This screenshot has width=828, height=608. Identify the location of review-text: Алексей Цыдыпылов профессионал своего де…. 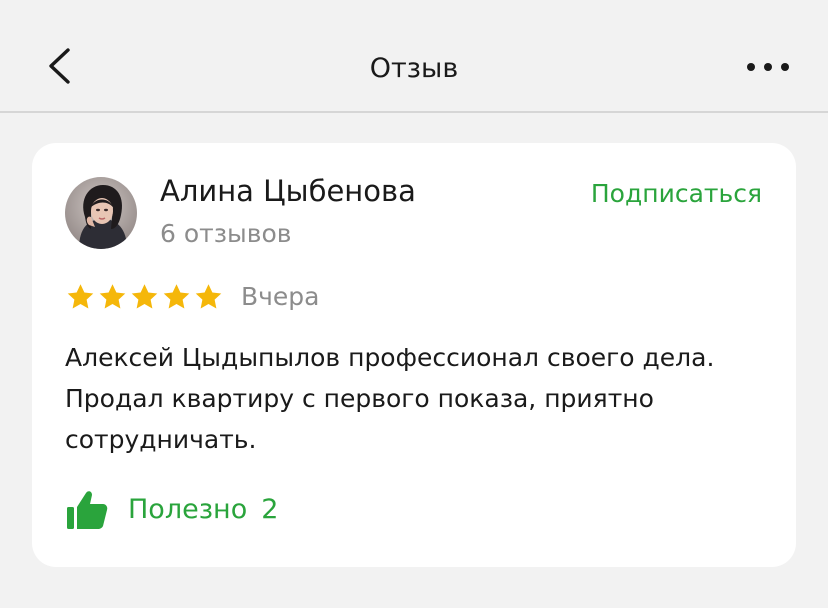
(390, 398).